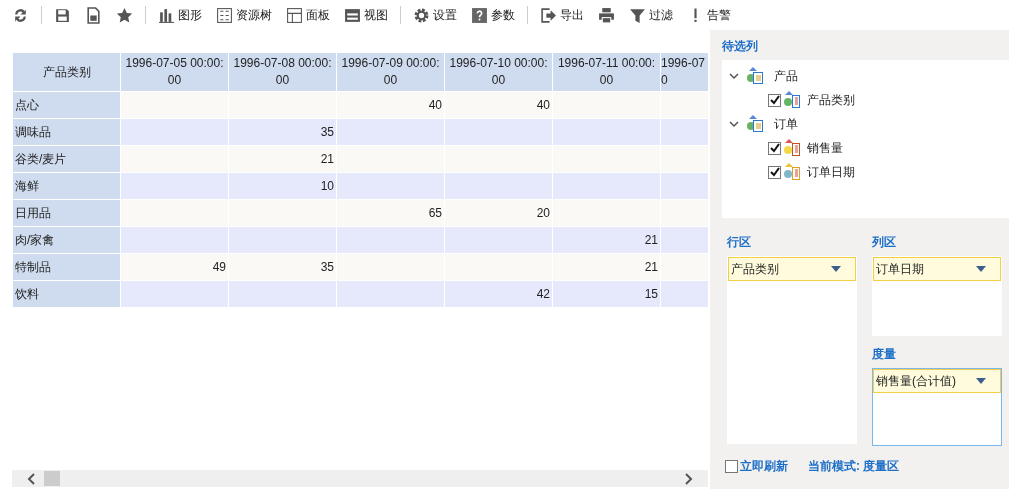 This screenshot has width=1009, height=489. I want to click on field-chip: 销售量(合计值), so click(937, 381).